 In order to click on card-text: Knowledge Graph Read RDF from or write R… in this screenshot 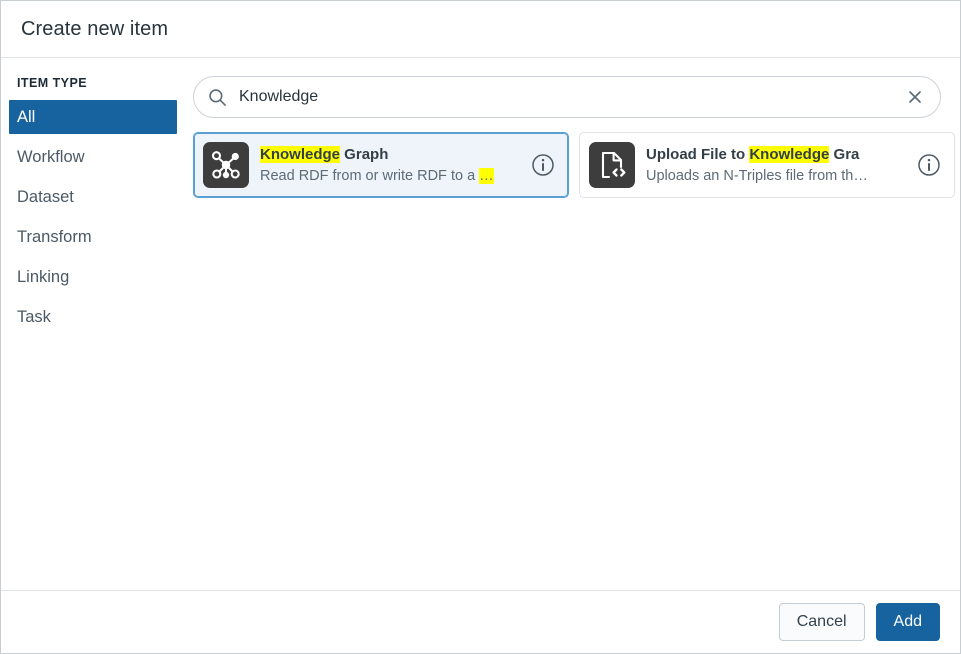, I will do `click(393, 165)`.